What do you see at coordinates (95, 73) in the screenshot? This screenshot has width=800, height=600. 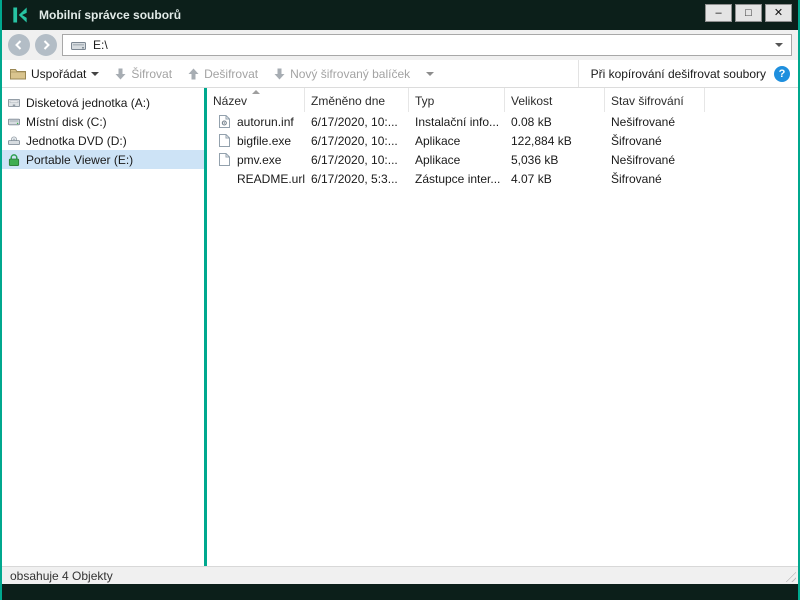 I see `organize-dropdown-icon` at bounding box center [95, 73].